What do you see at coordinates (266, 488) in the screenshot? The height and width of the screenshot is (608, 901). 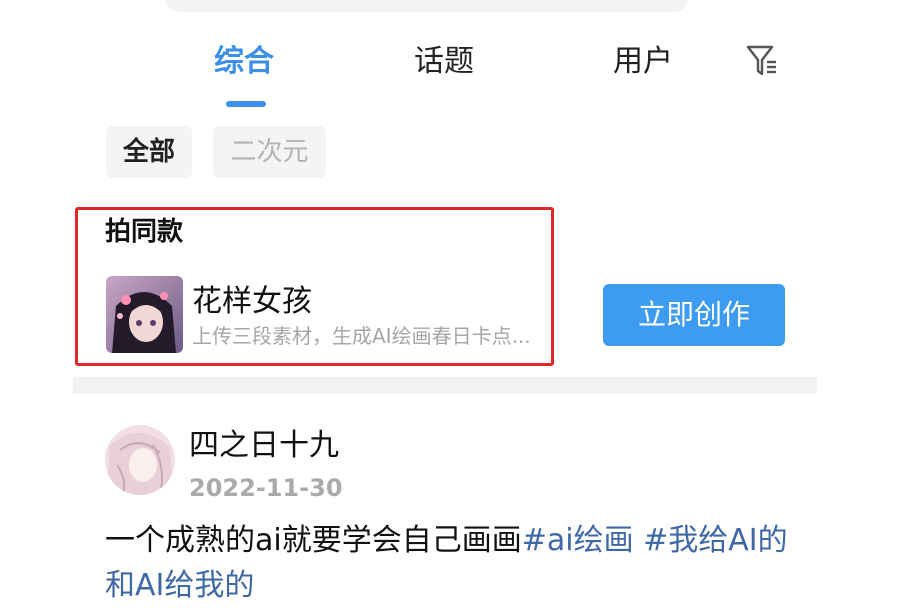 I see `post-date: 2022-11-30` at bounding box center [266, 488].